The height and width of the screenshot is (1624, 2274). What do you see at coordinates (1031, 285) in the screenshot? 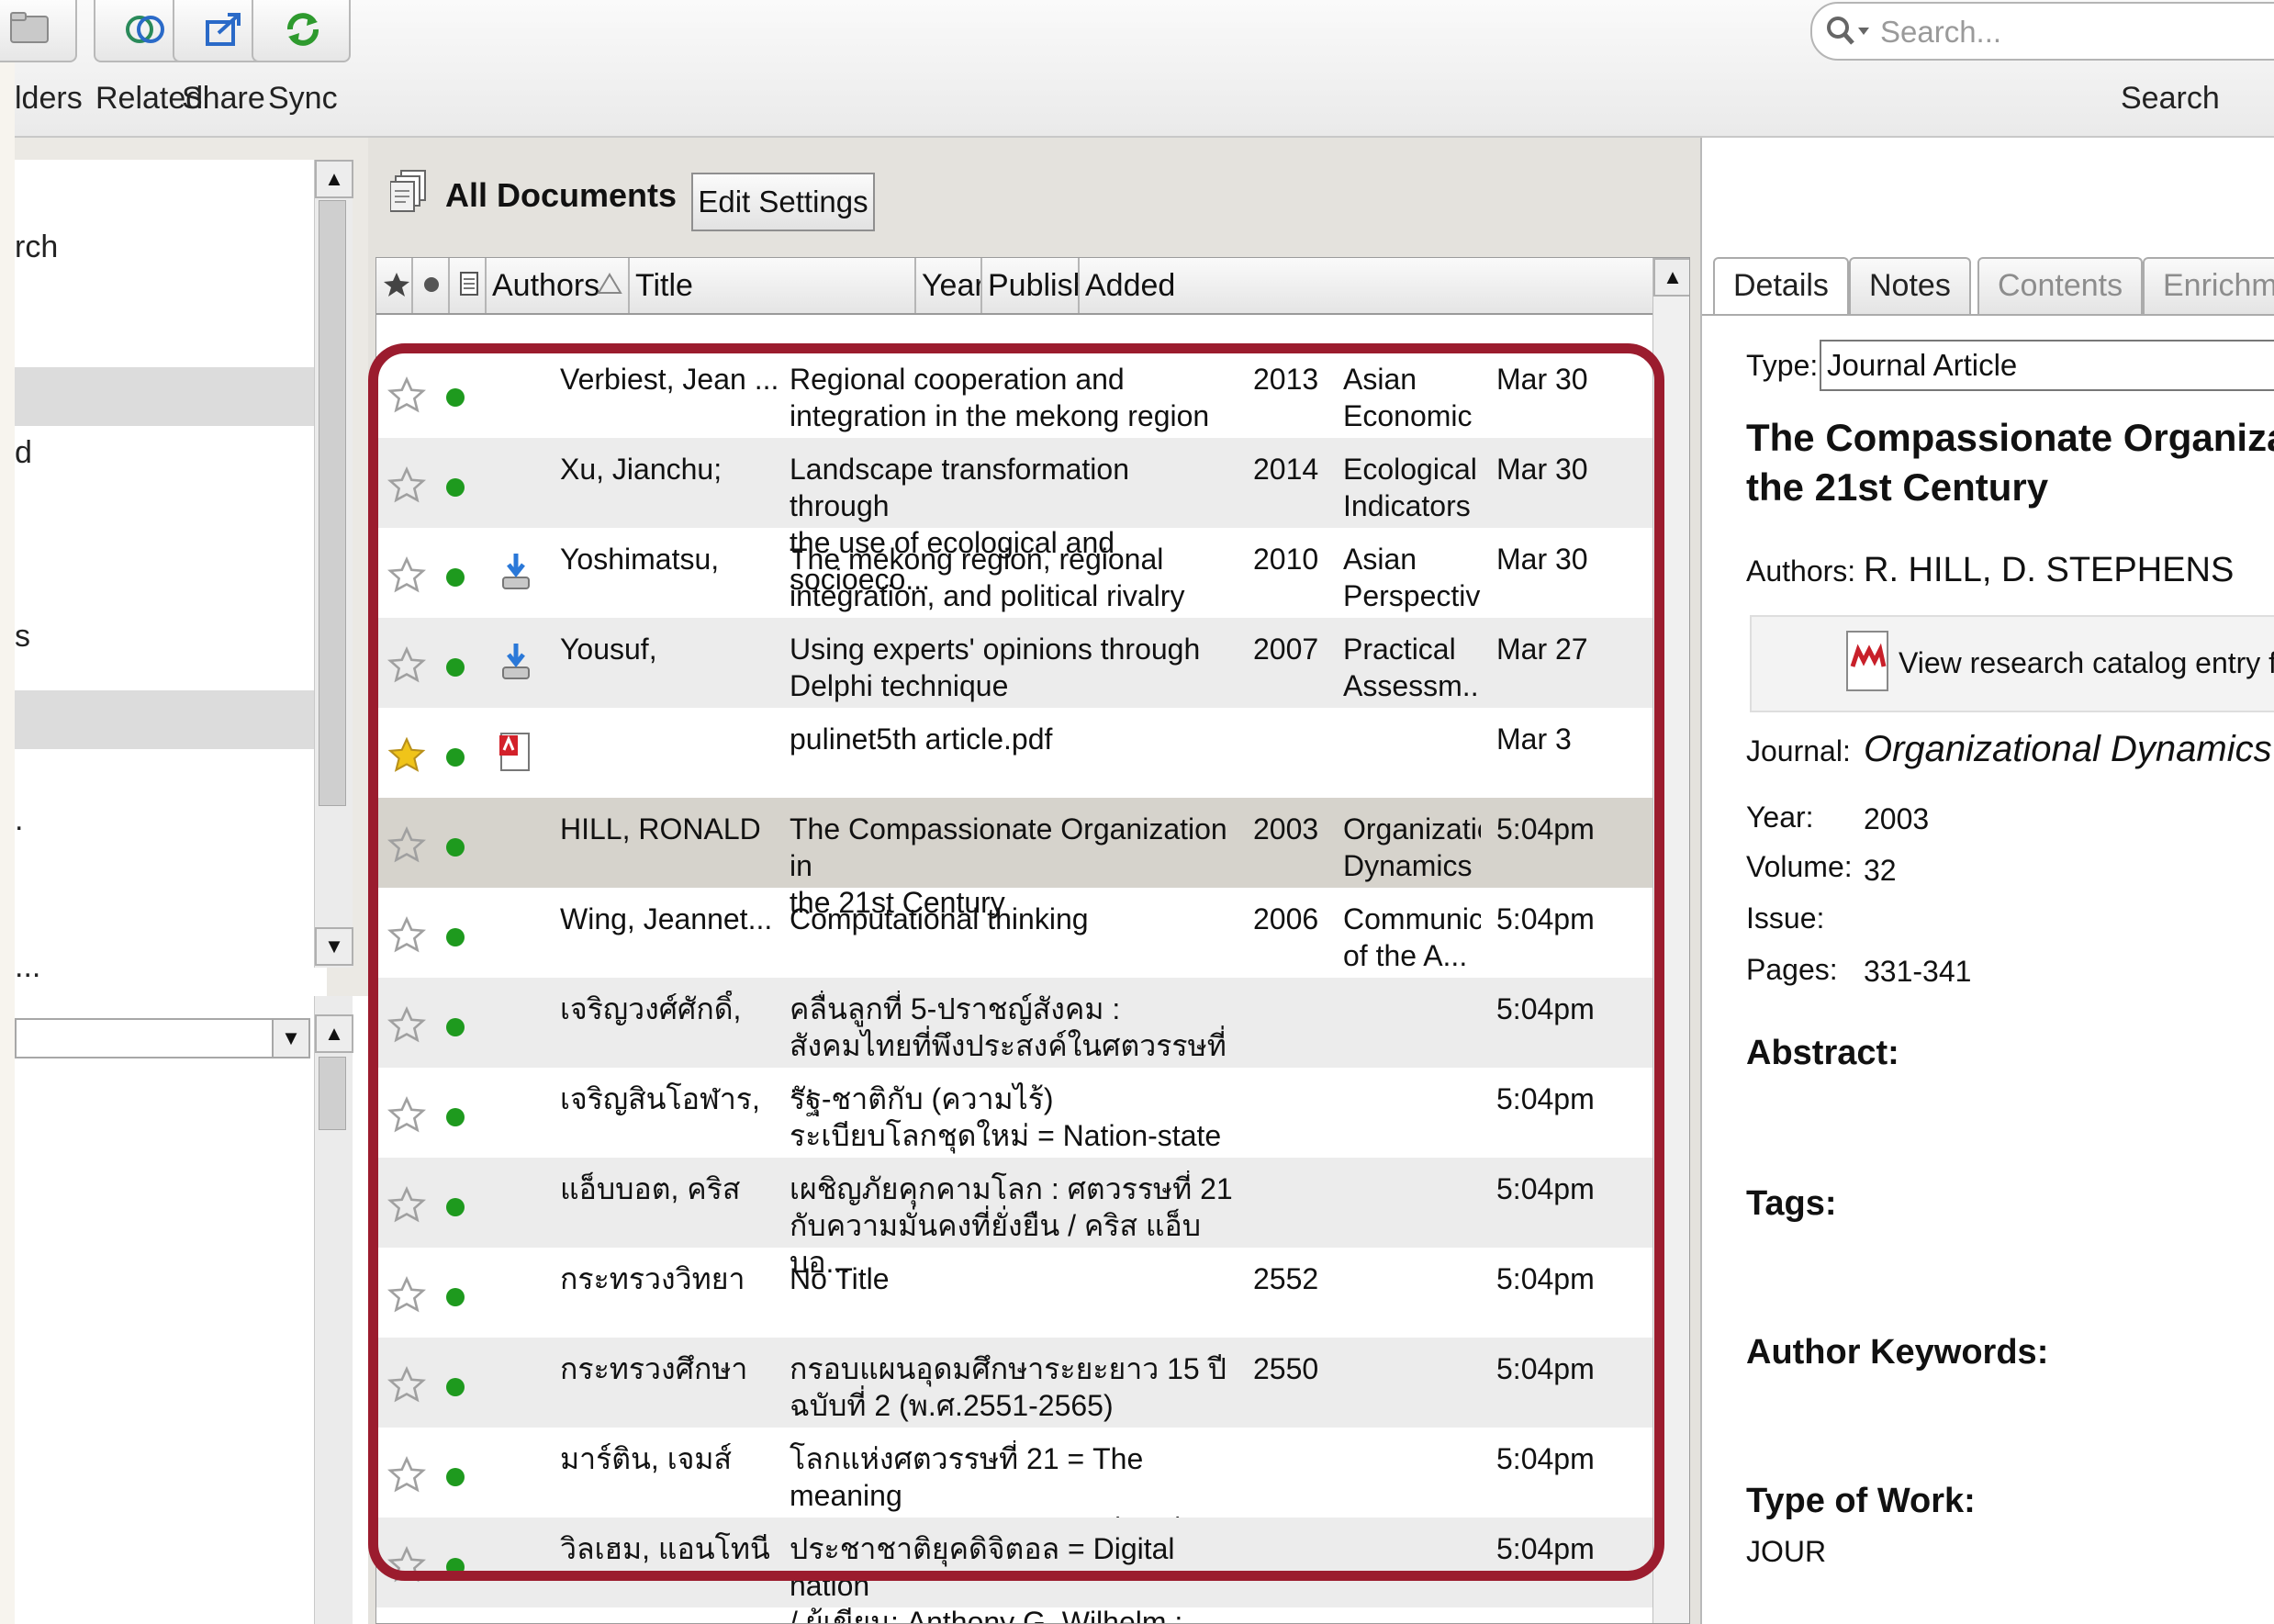
I see `column-published-in: Published Ir` at bounding box center [1031, 285].